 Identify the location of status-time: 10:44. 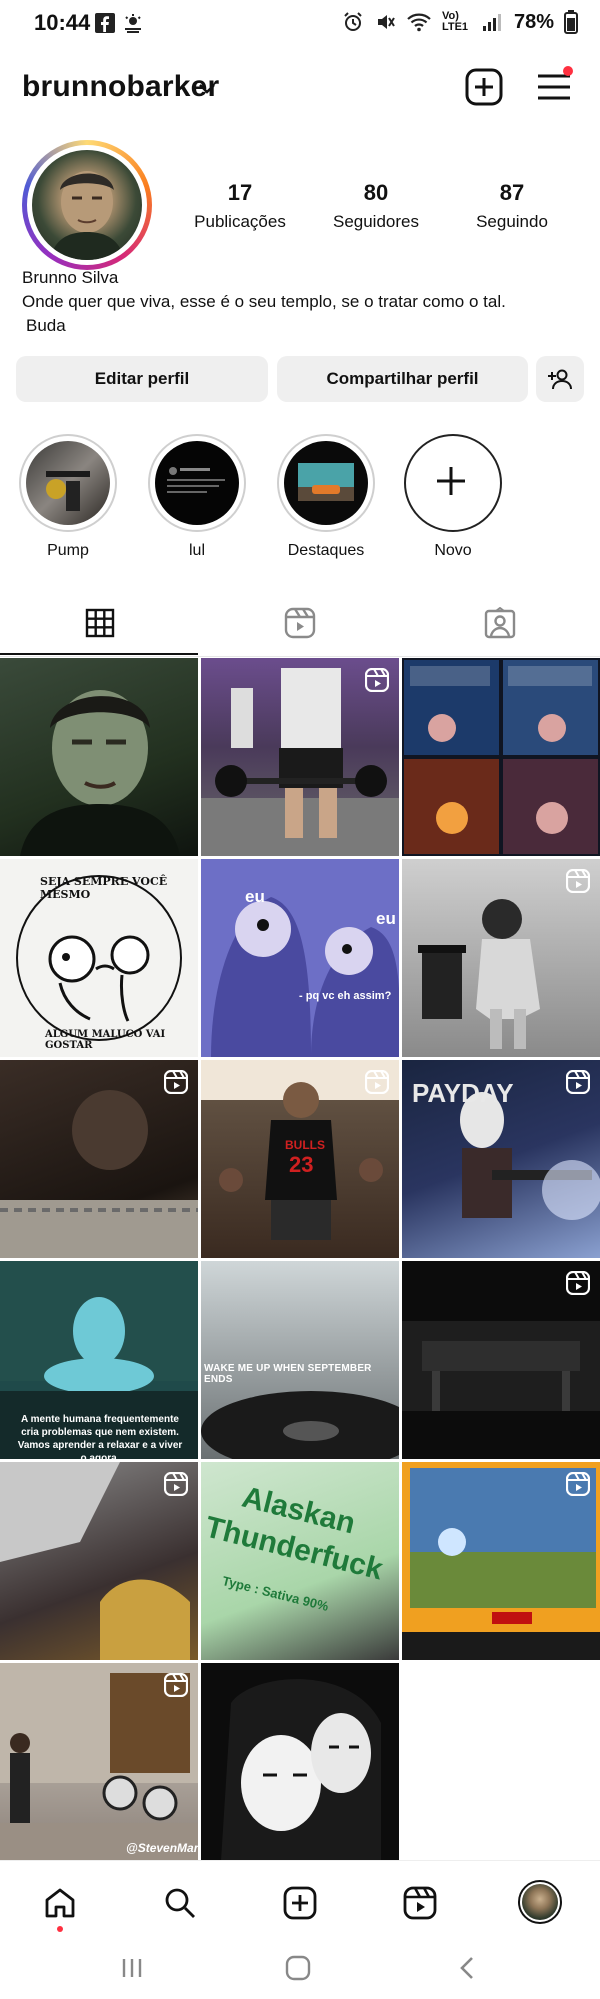
(62, 22).